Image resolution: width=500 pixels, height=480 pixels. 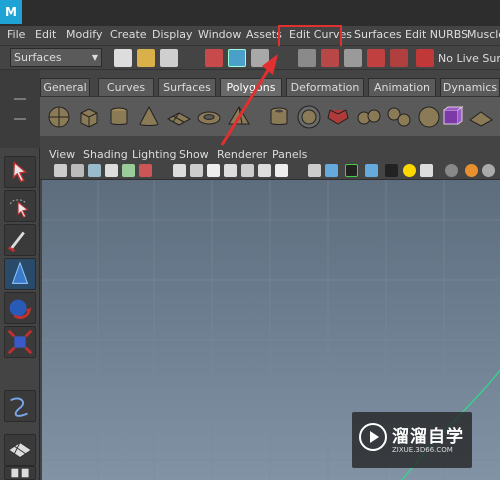 I want to click on select-arrow-icon, so click(x=20, y=172).